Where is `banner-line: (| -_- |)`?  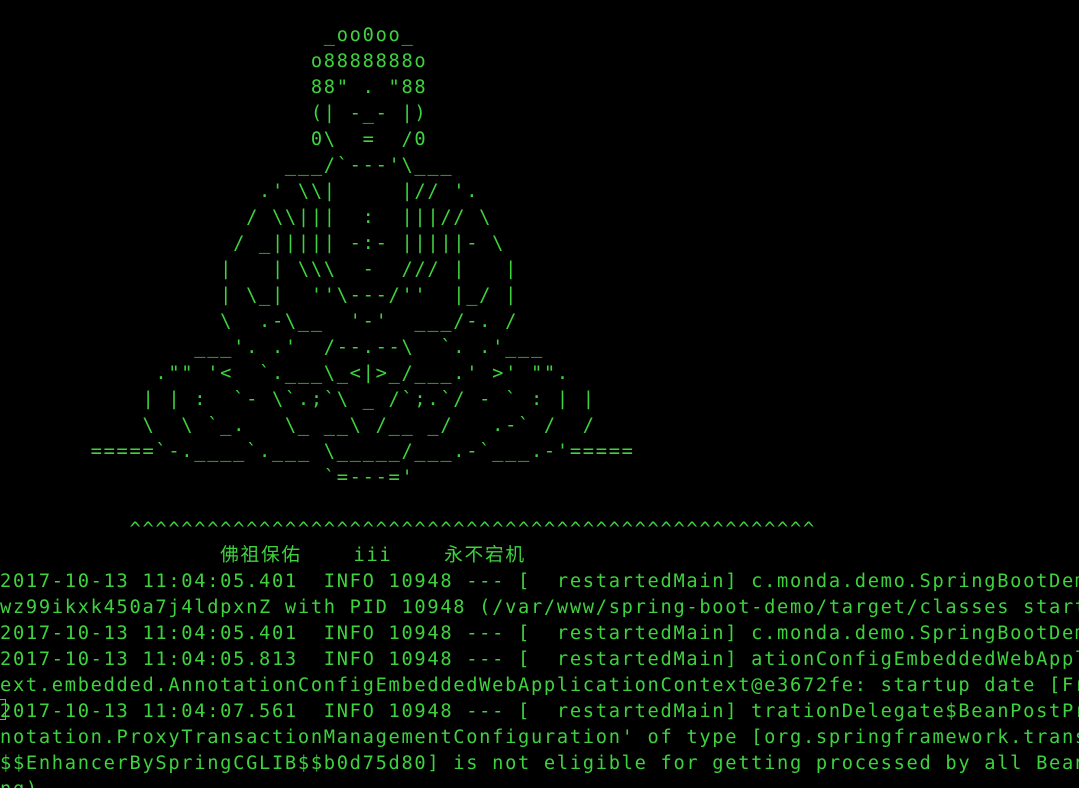
banner-line: (| -_- |) is located at coordinates (214, 113).